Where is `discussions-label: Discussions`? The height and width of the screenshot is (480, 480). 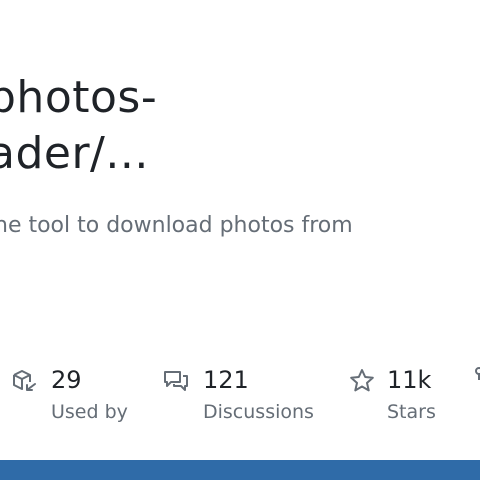 discussions-label: Discussions is located at coordinates (258, 412).